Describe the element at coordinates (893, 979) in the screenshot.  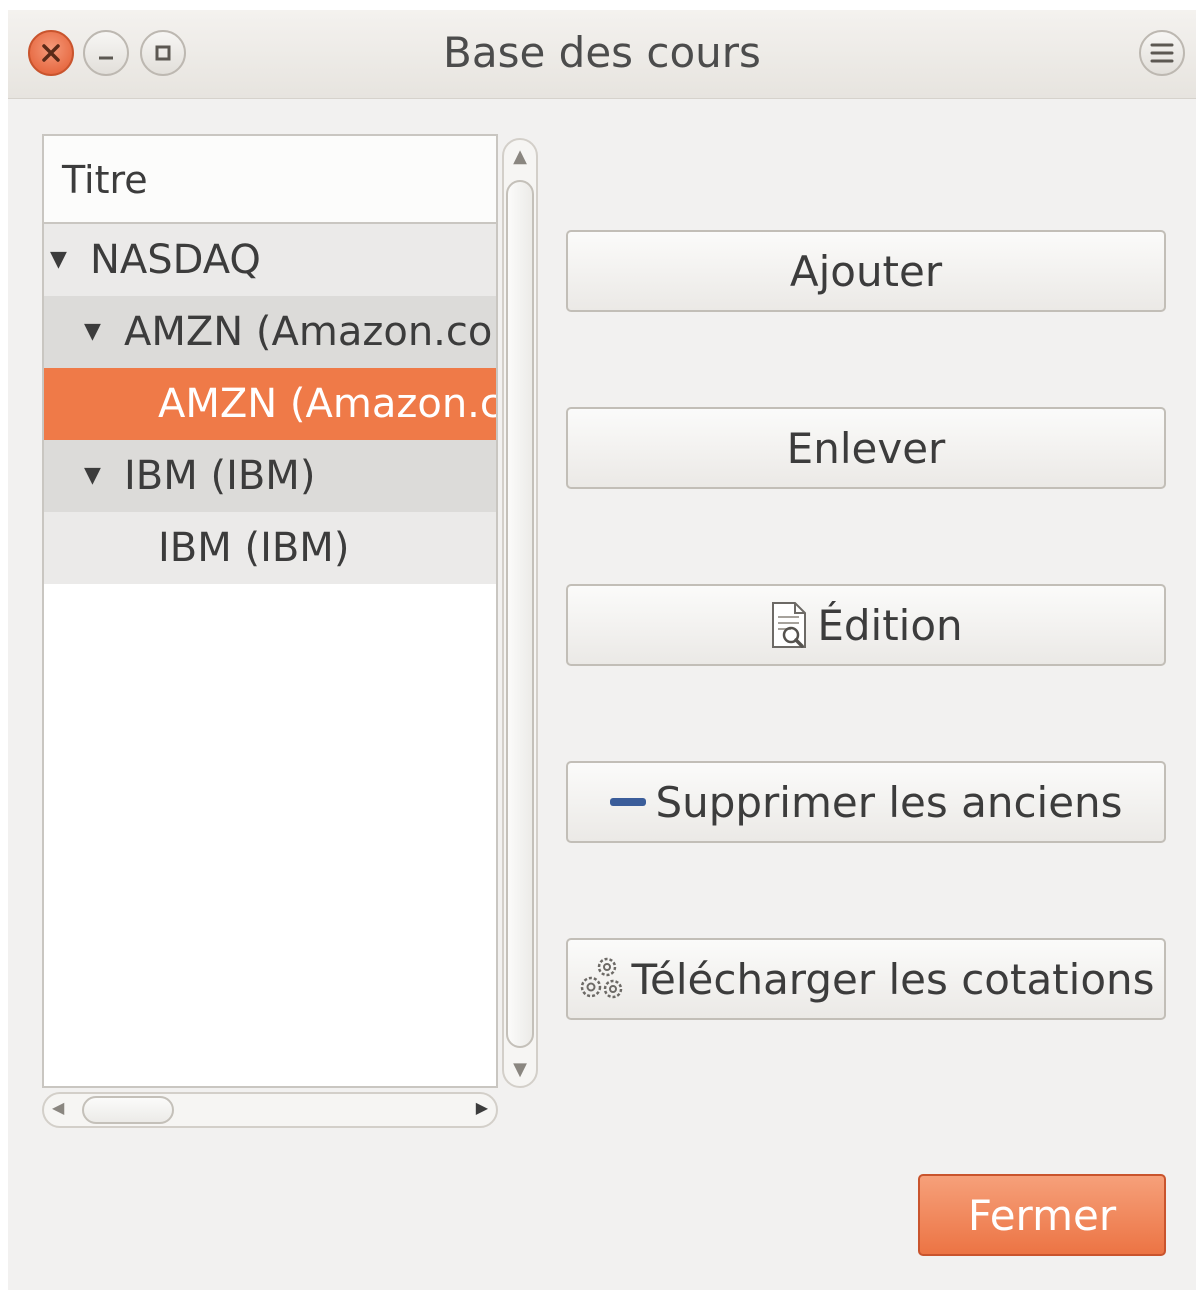
I see `download-quotes-button-label: Télécharger les cotations` at that location.